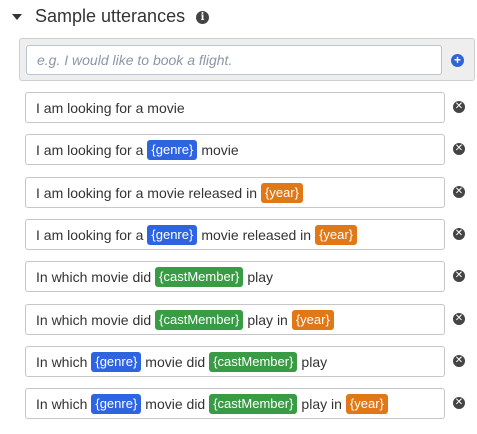  Describe the element at coordinates (110, 107) in the screenshot. I see `utterance-text: I am looking for a movie` at that location.